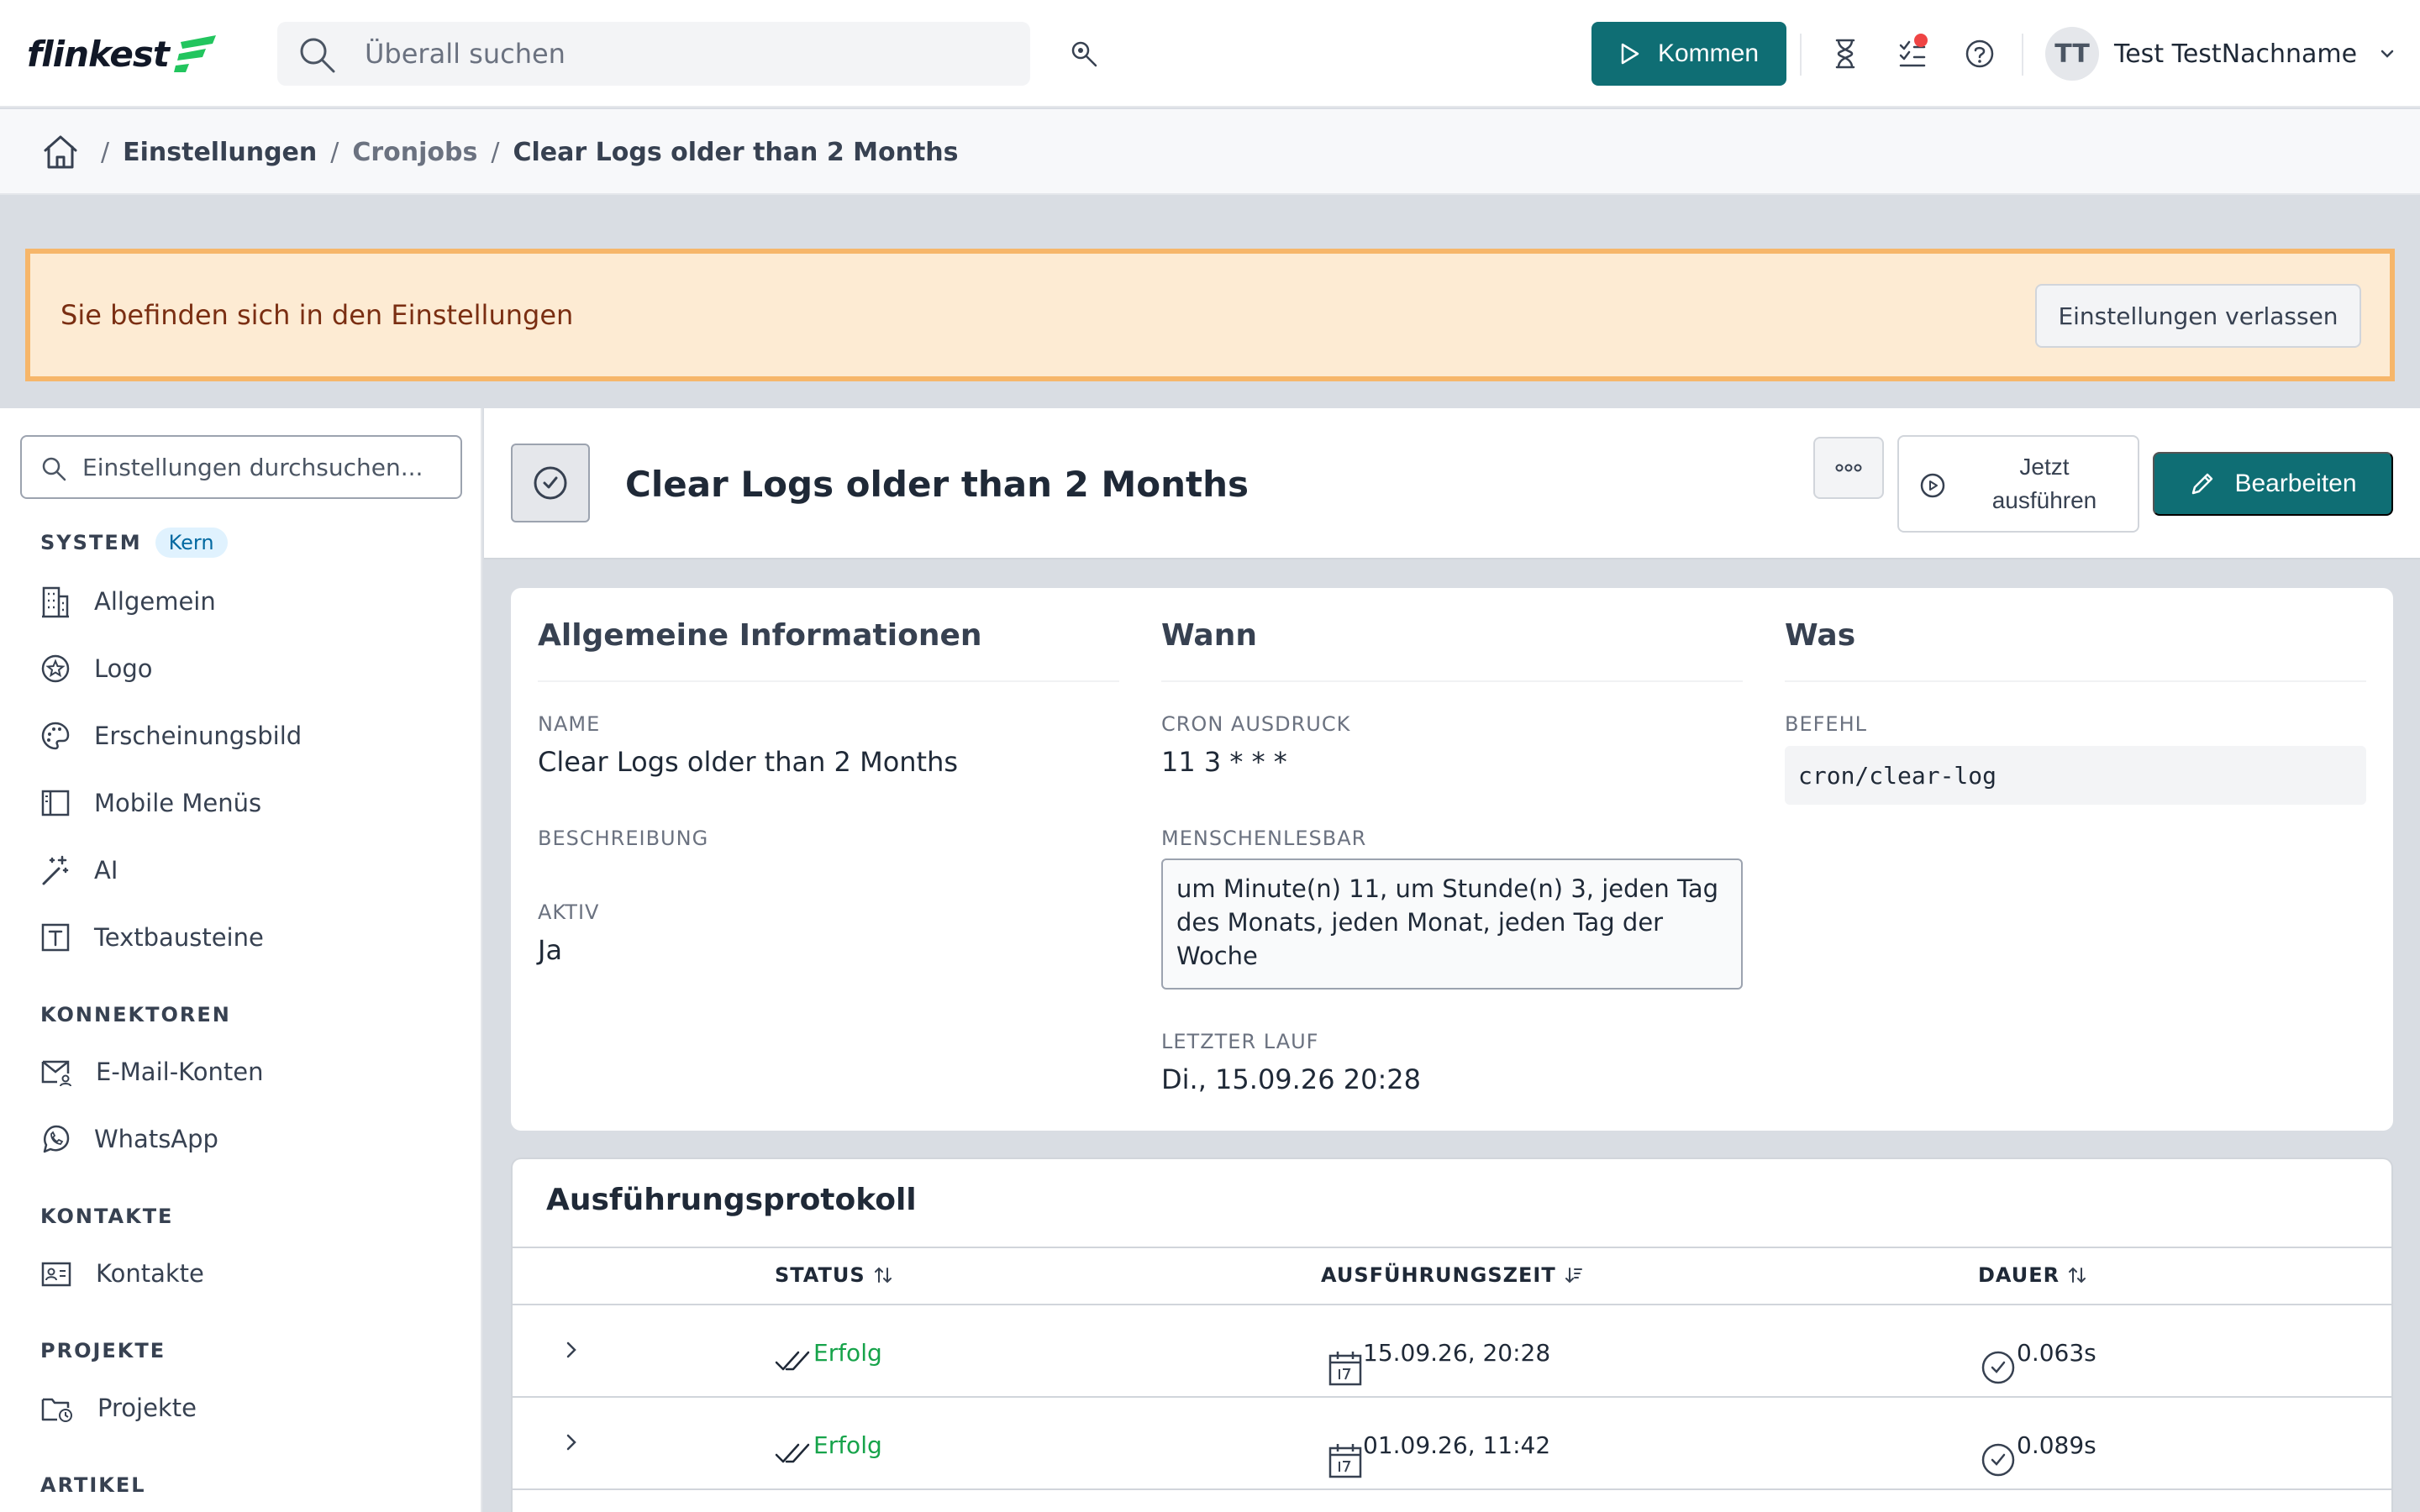  Describe the element at coordinates (98, 54) in the screenshot. I see `logo-text: flinkest` at that location.